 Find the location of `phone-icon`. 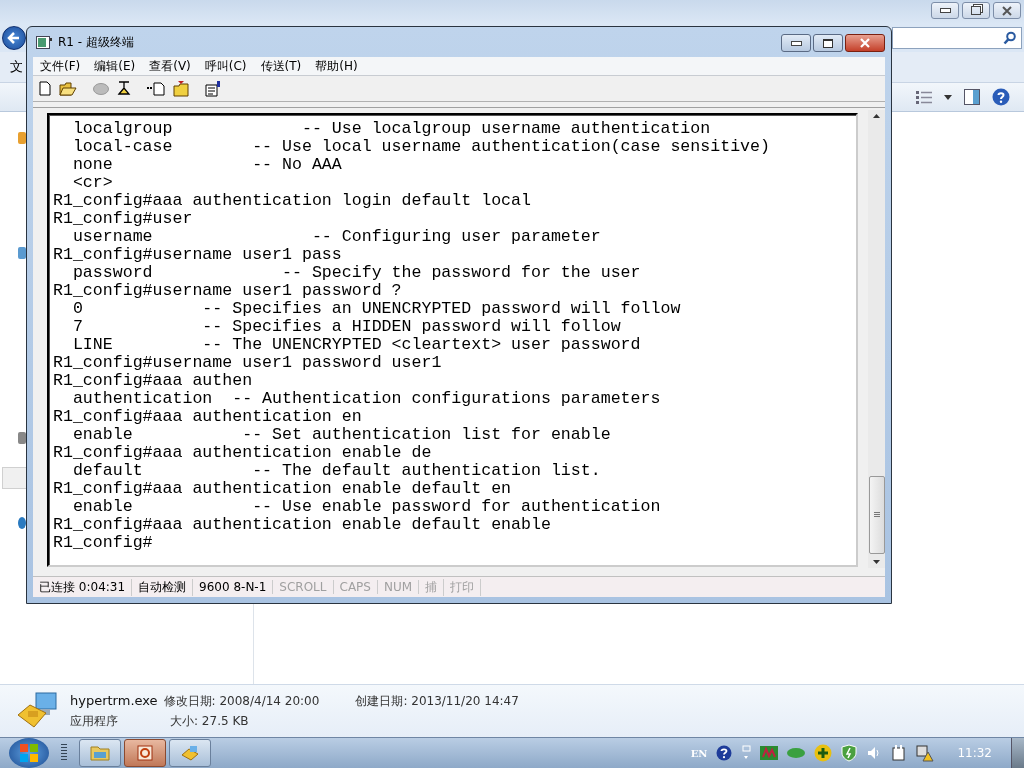

phone-icon is located at coordinates (190, 753).